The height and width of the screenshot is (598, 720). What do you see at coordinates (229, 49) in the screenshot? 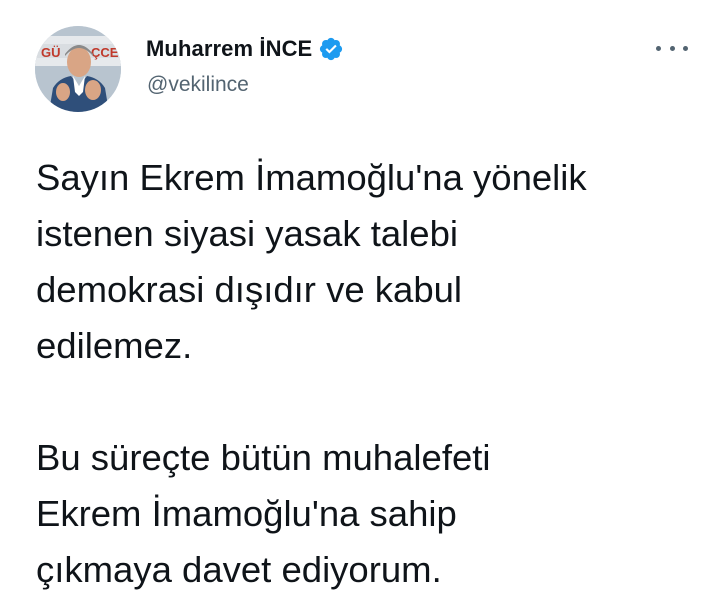
I see `author-display-name: Muharrem İNCE` at bounding box center [229, 49].